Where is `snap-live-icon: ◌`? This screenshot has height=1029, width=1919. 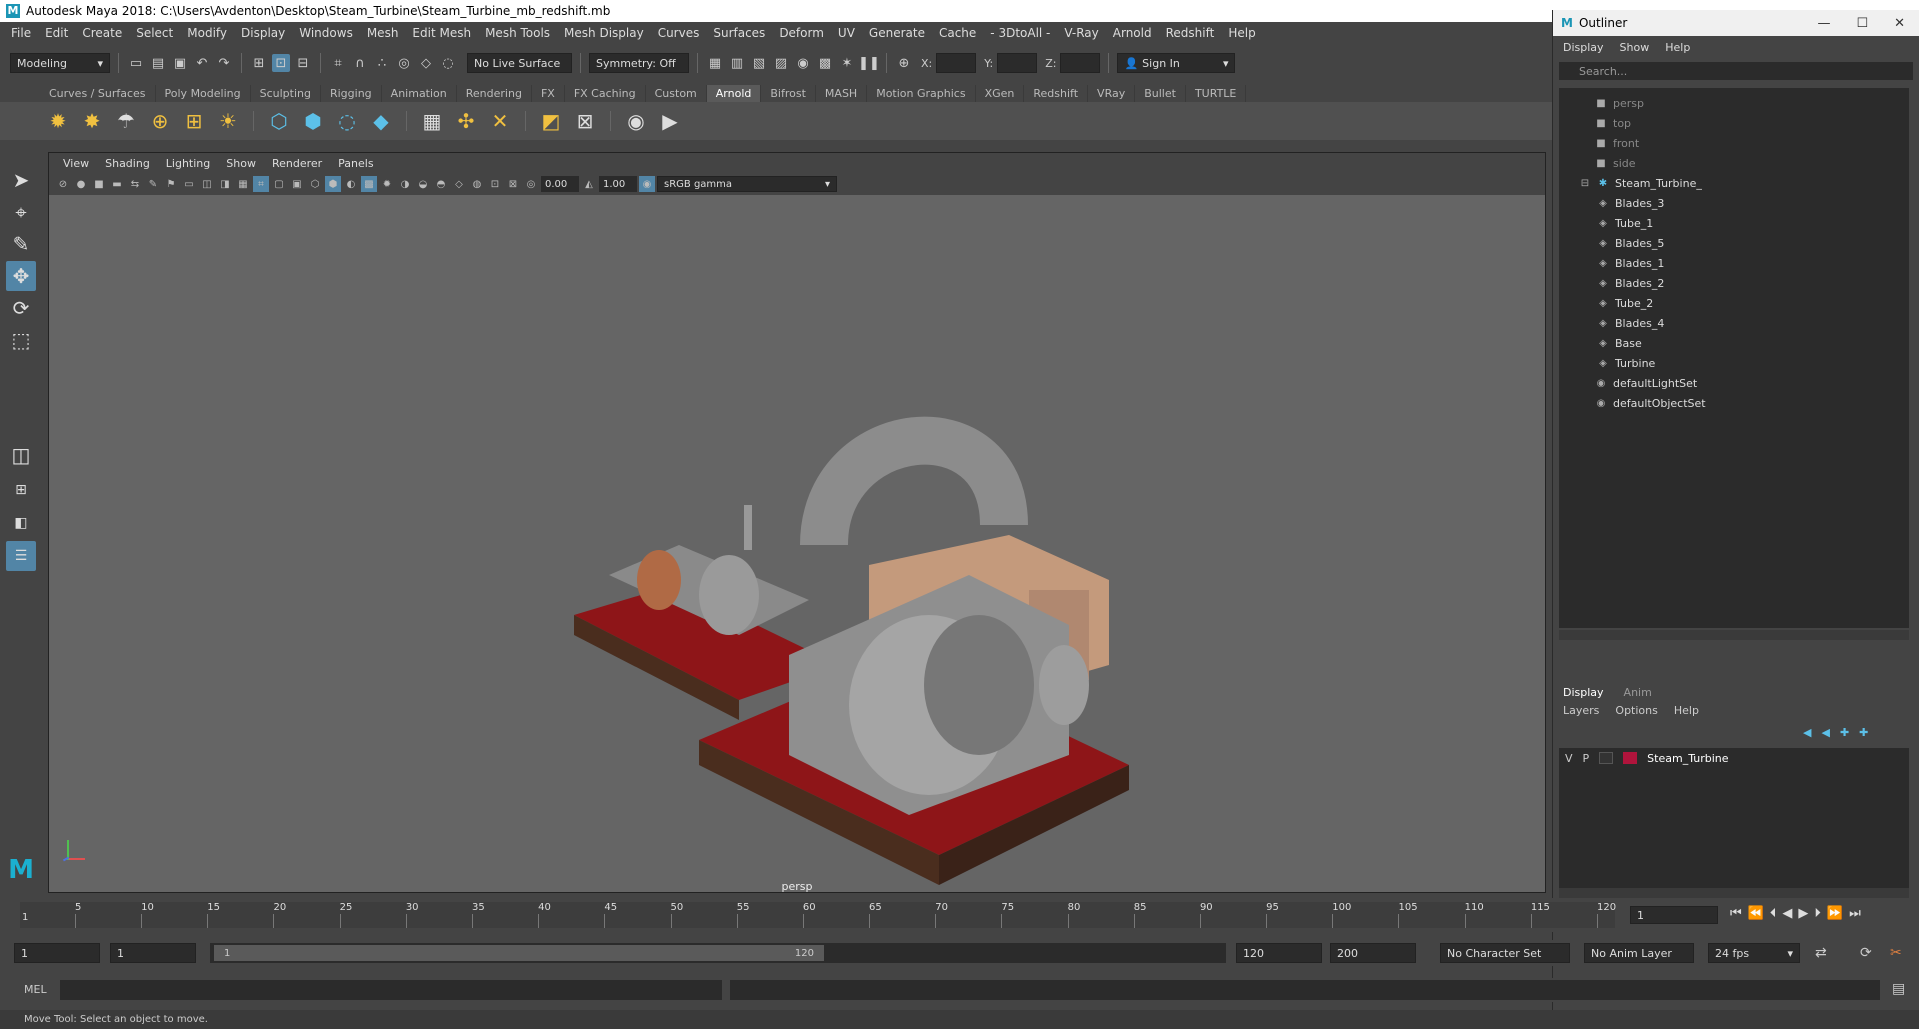
snap-live-icon: ◌ is located at coordinates (448, 63).